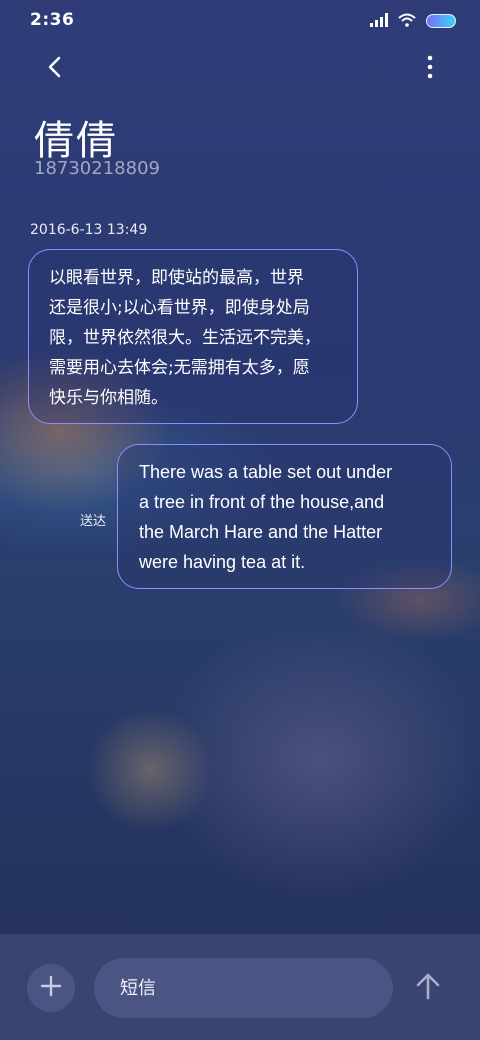 This screenshot has width=480, height=1040. I want to click on wifi-icon, so click(407, 21).